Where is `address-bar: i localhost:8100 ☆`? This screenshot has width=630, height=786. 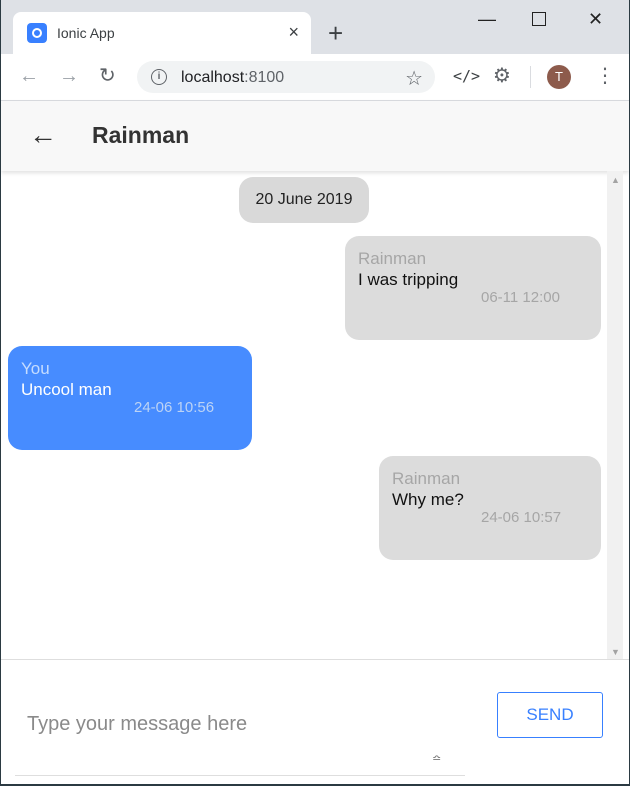
address-bar: i localhost:8100 ☆ is located at coordinates (286, 77).